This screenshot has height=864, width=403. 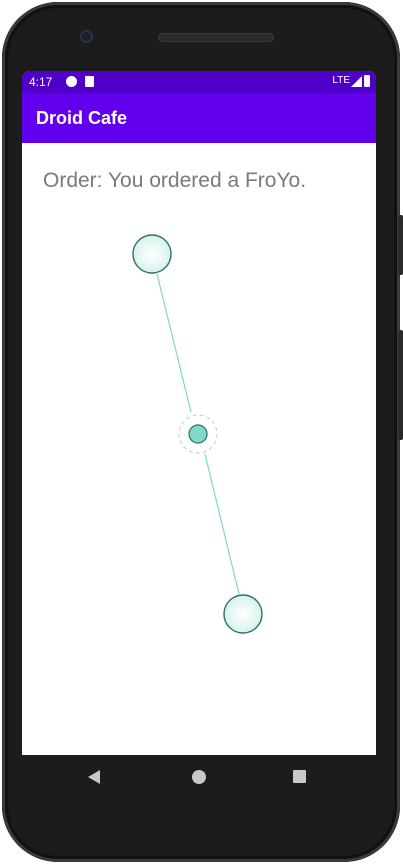 I want to click on touch-start-point, so click(x=152, y=254).